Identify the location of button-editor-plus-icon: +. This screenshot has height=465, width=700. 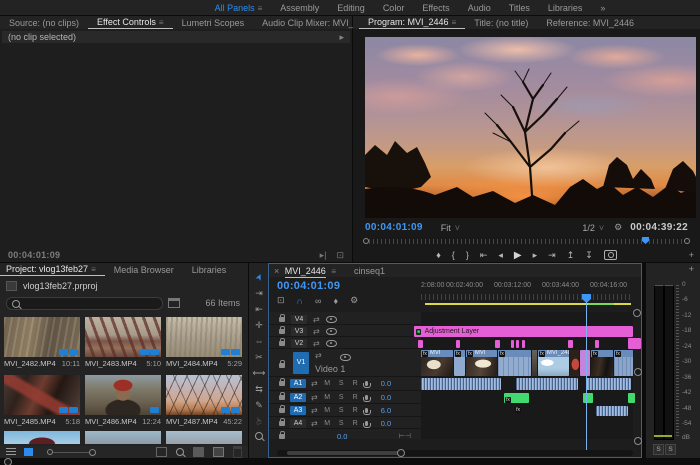
(691, 255).